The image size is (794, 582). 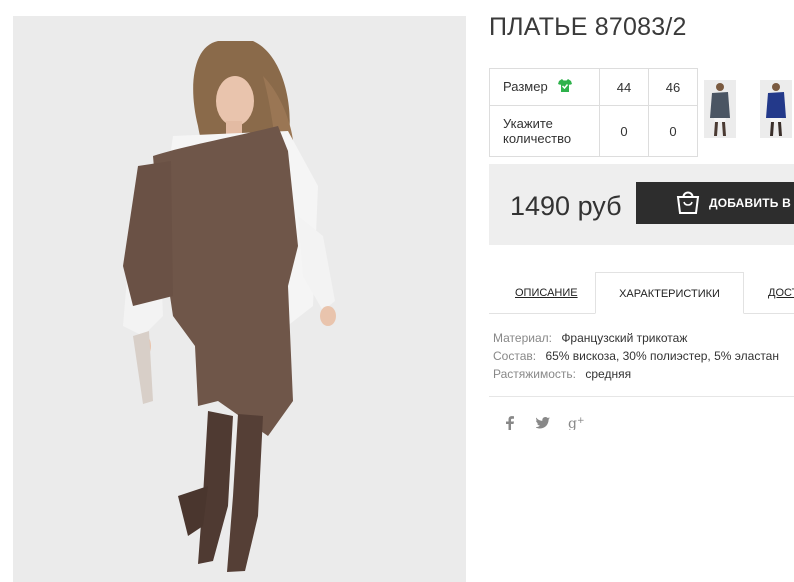 I want to click on gray-dress-thumbnail, so click(x=720, y=109).